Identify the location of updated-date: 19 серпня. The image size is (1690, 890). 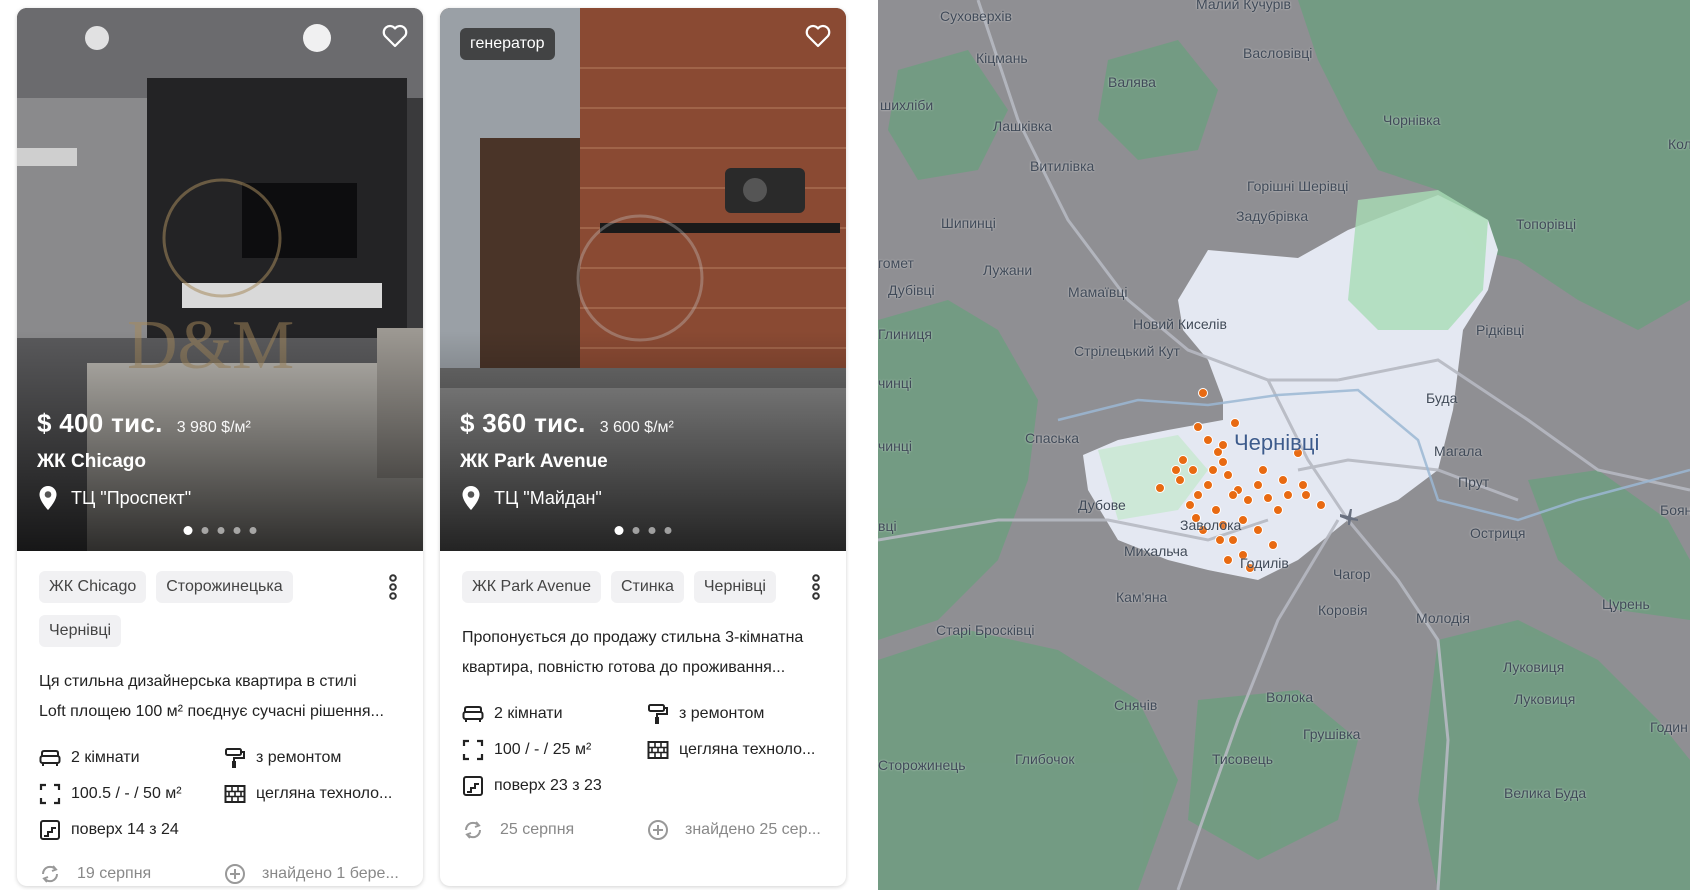
(131, 874).